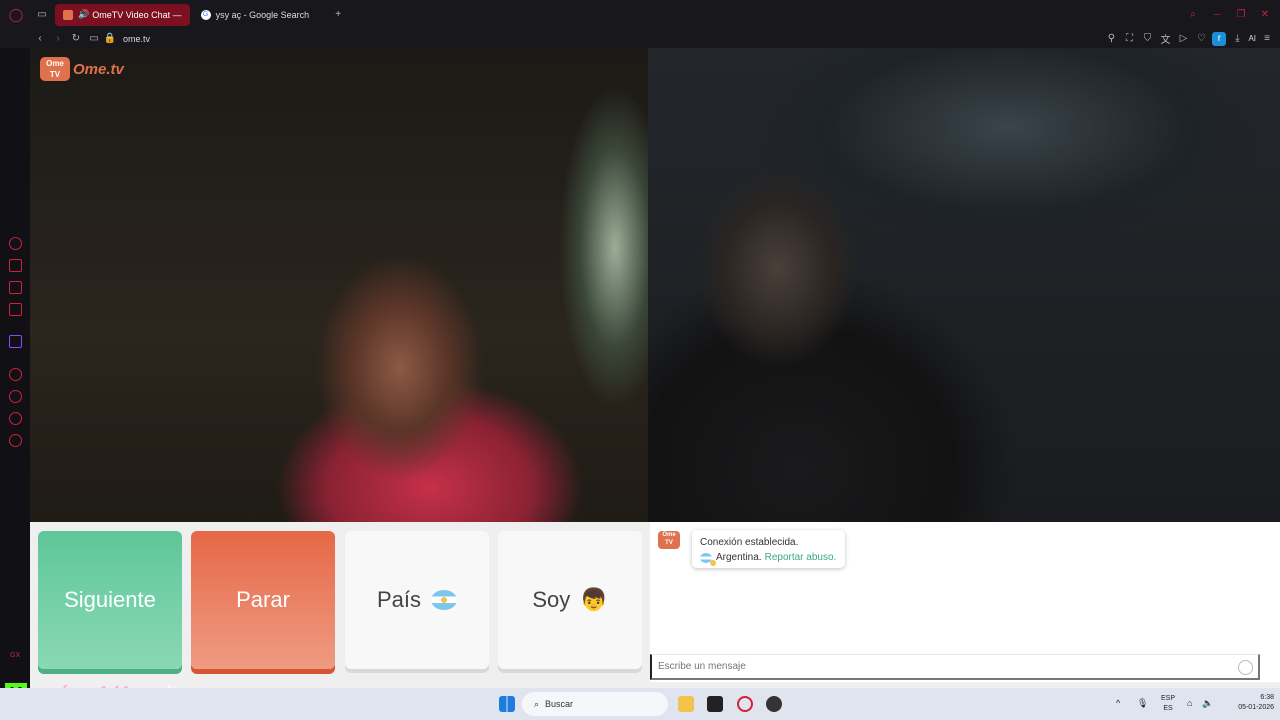 Image resolution: width=1280 pixels, height=720 pixels. I want to click on play-icon: ▷, so click(1183, 39).